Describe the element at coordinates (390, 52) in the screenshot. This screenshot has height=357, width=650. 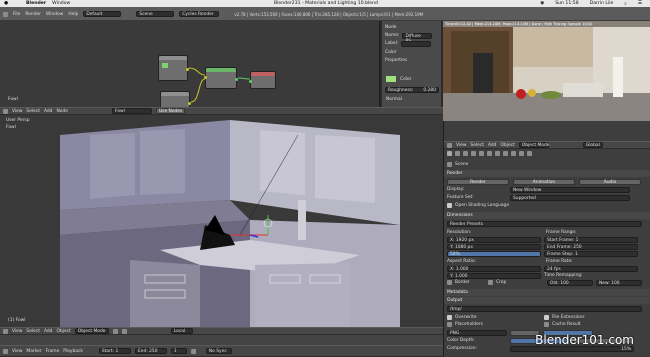
I see `color-section: Color` at that location.